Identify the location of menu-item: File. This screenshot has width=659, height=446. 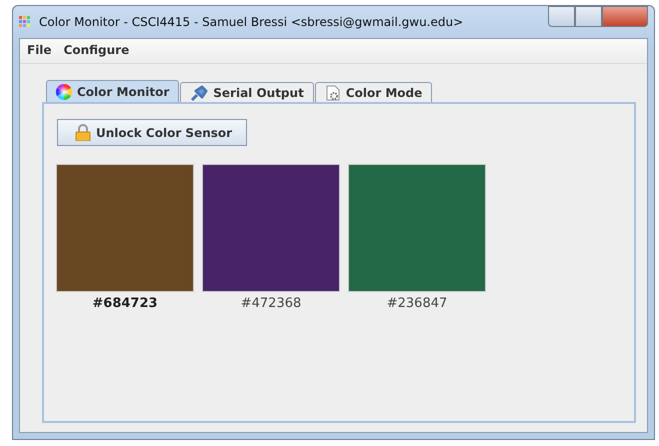
(39, 51).